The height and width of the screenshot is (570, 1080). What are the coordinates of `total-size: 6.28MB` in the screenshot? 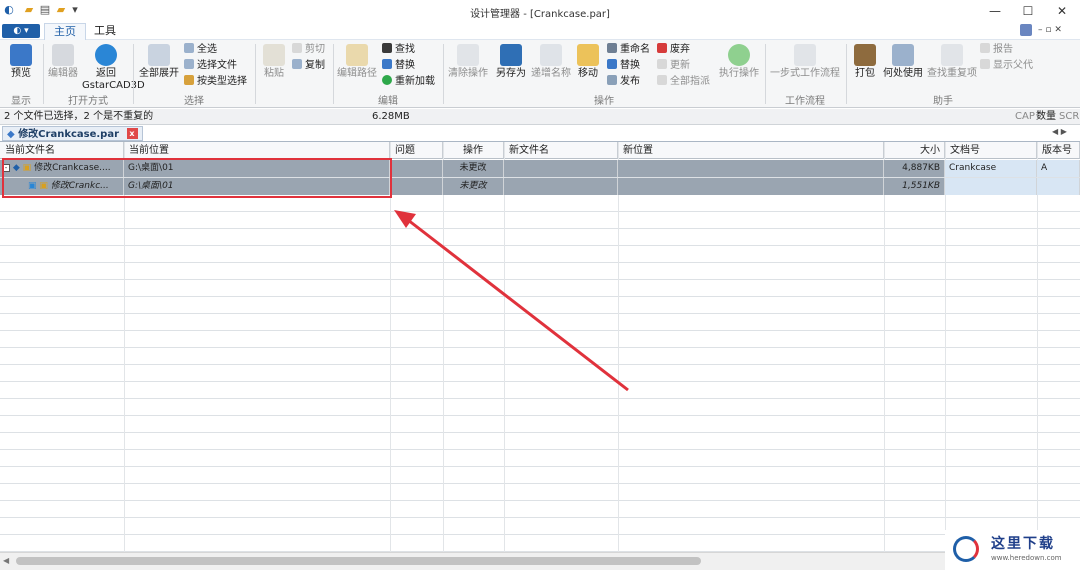 It's located at (391, 116).